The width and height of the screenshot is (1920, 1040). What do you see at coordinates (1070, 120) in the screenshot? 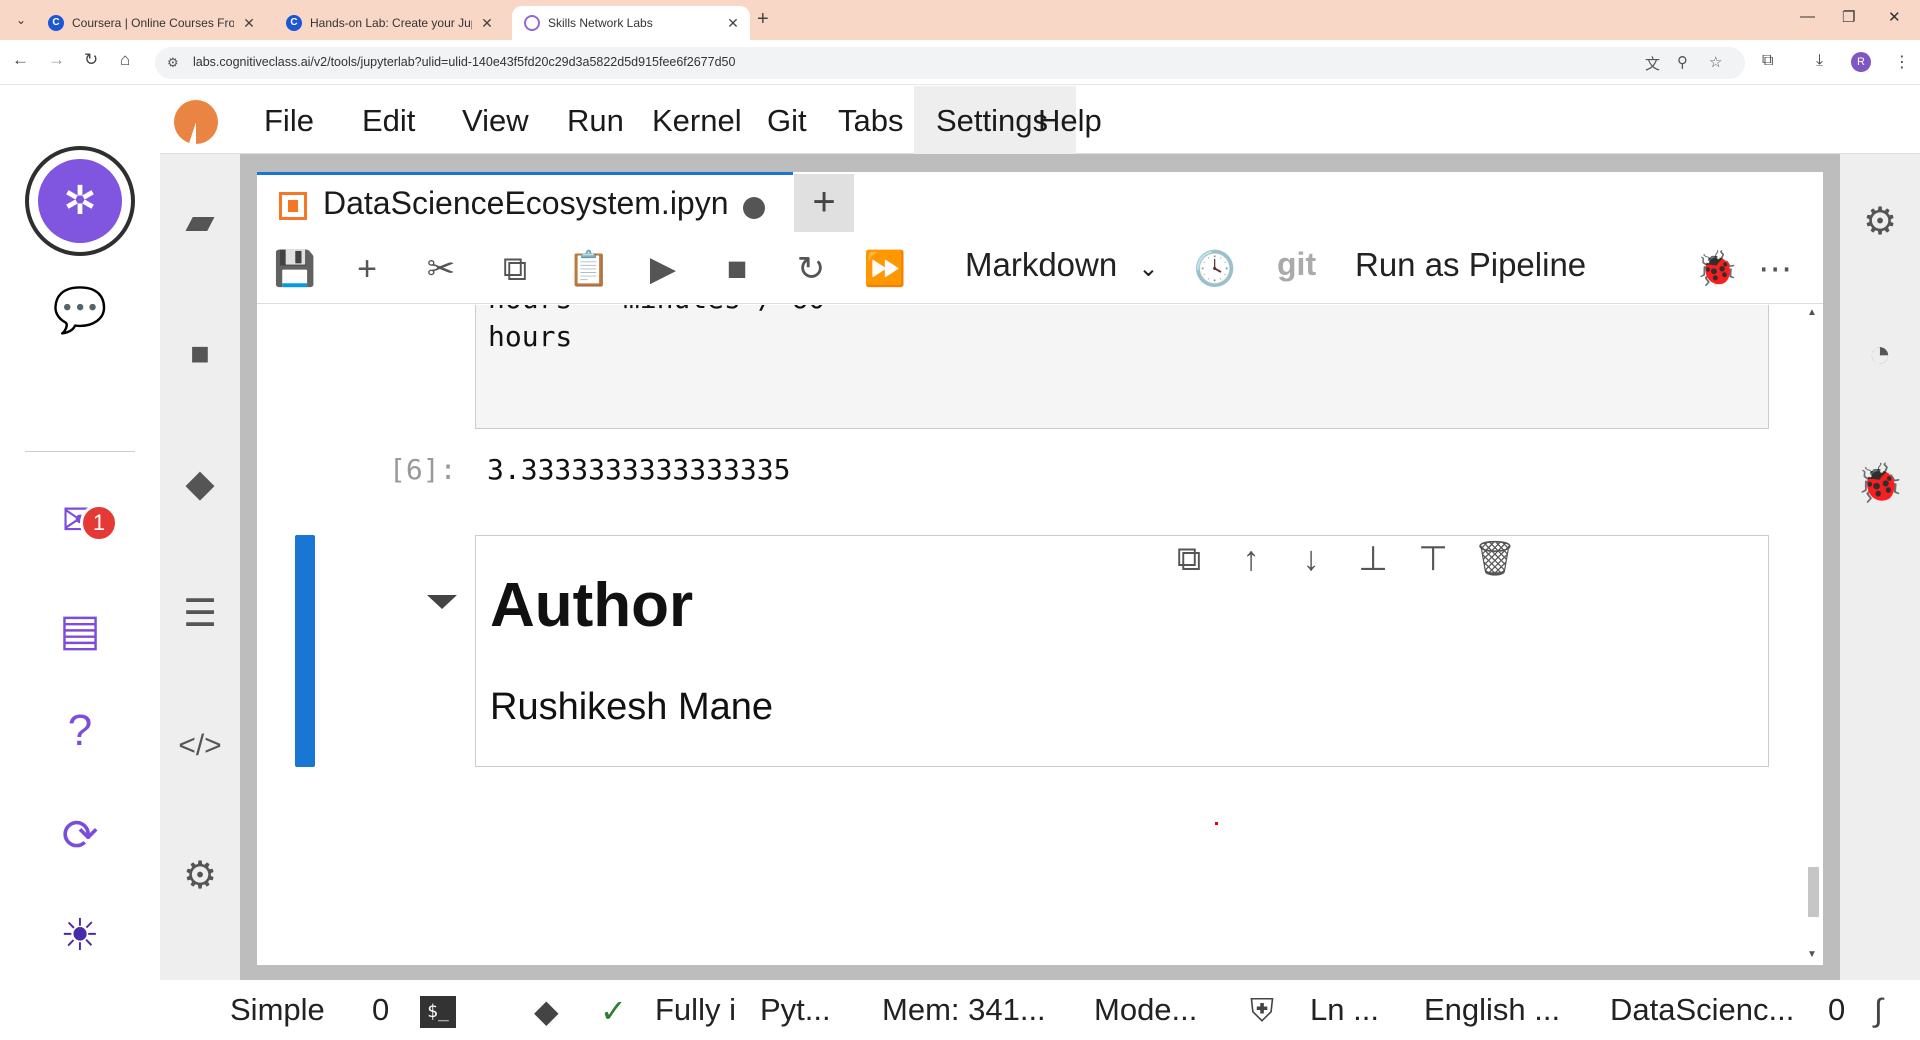
I see `menu-help: Help` at bounding box center [1070, 120].